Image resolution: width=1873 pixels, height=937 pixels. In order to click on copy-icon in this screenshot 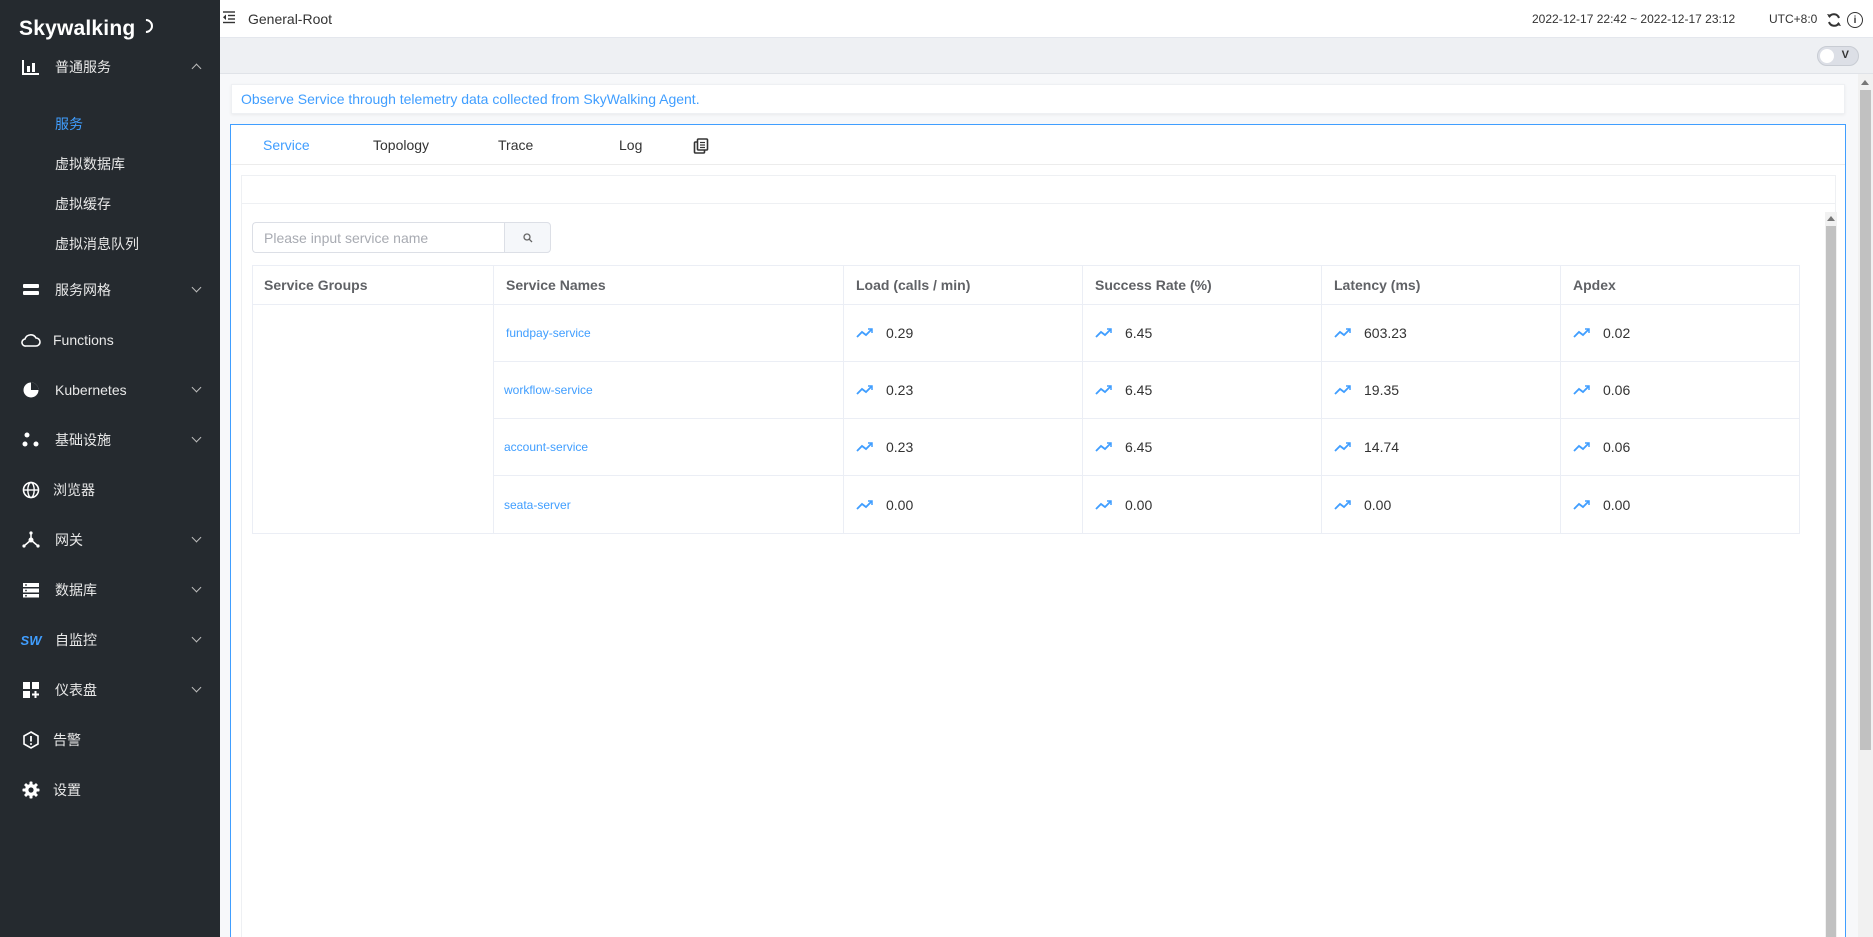, I will do `click(701, 146)`.